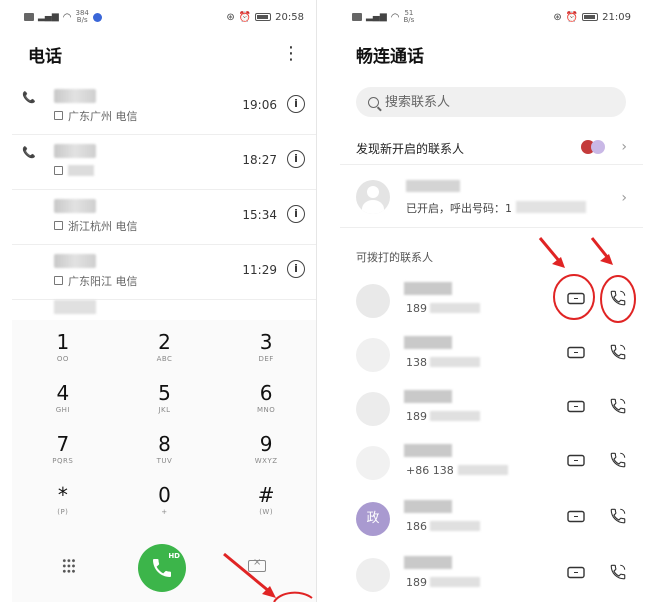 The image size is (650, 602). I want to click on dialpad-toggle-icon, so click(69, 566).